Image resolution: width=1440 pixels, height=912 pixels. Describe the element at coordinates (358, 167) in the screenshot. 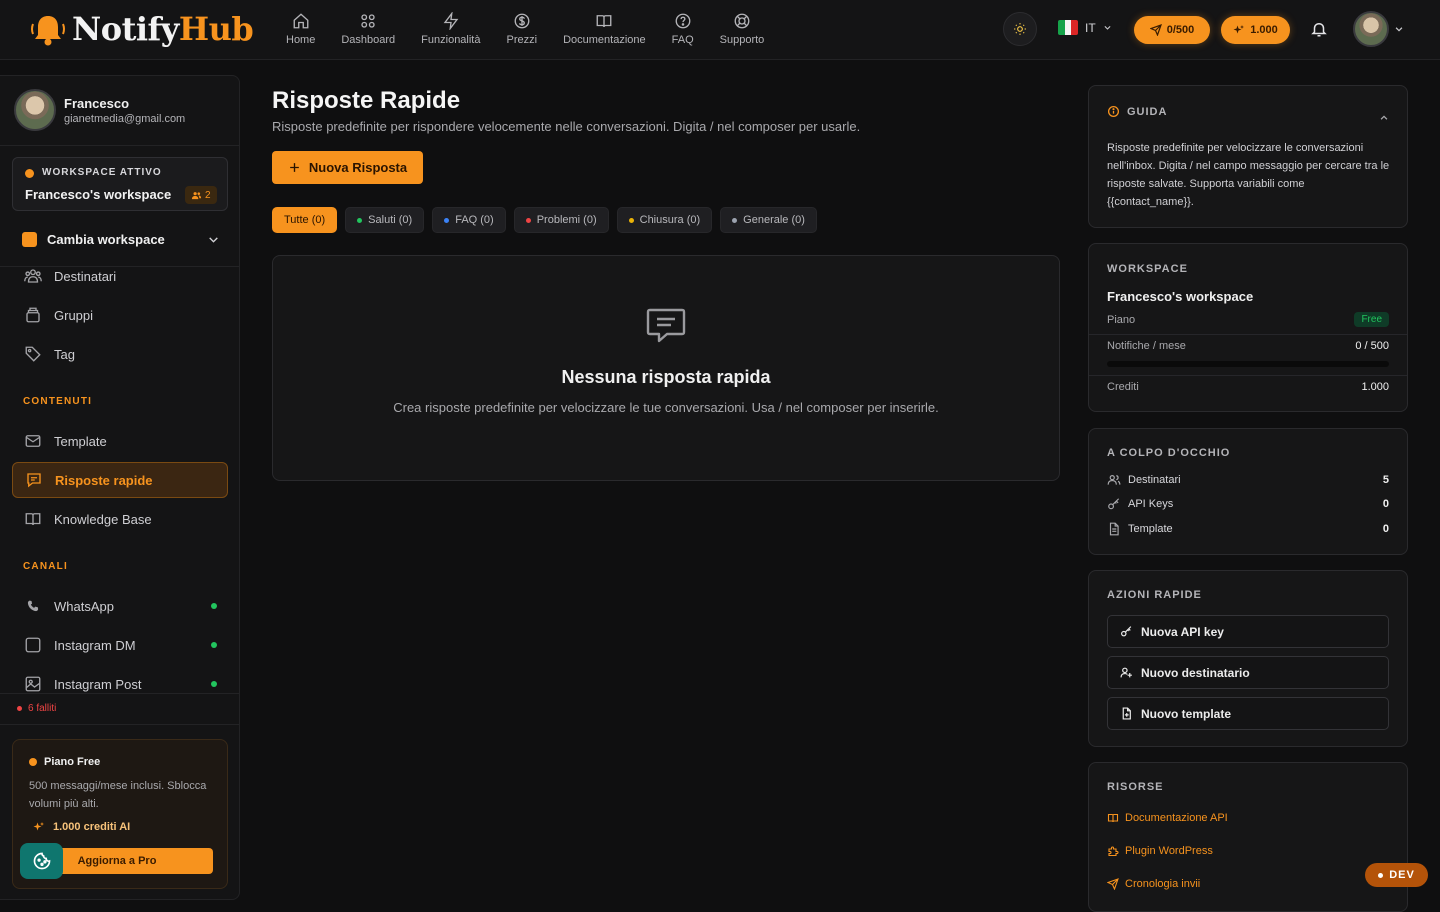

I see `new-button-label: Nuova Risposta` at that location.